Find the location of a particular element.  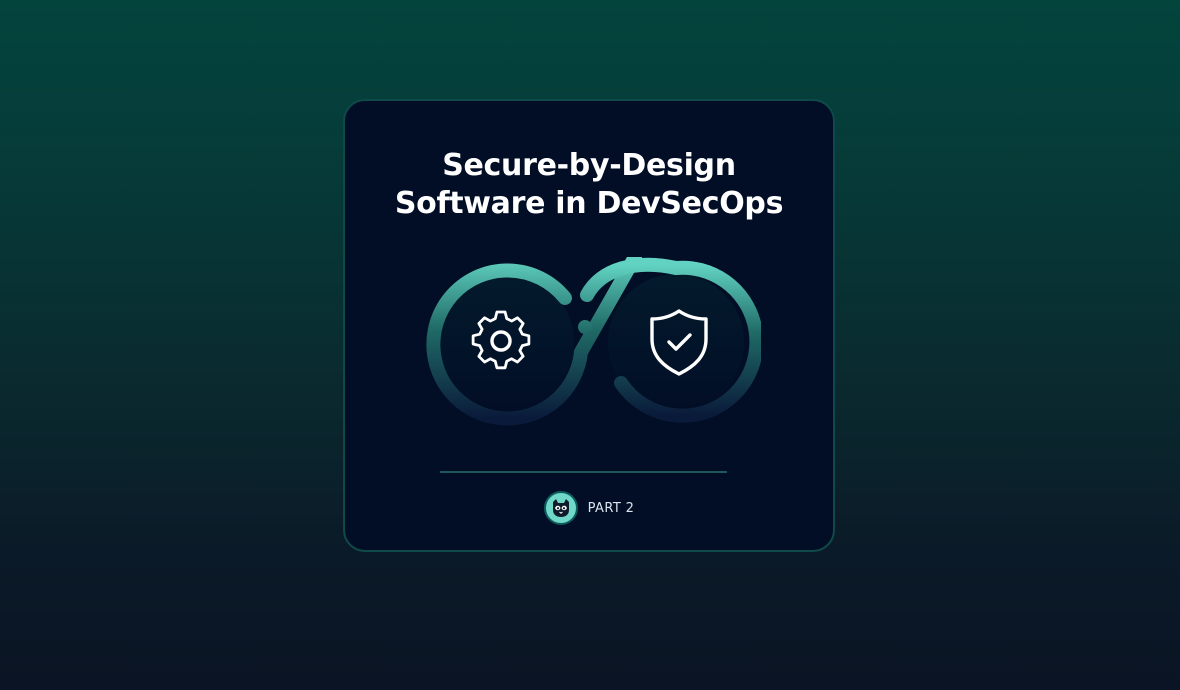

mascot-icon is located at coordinates (560, 508).